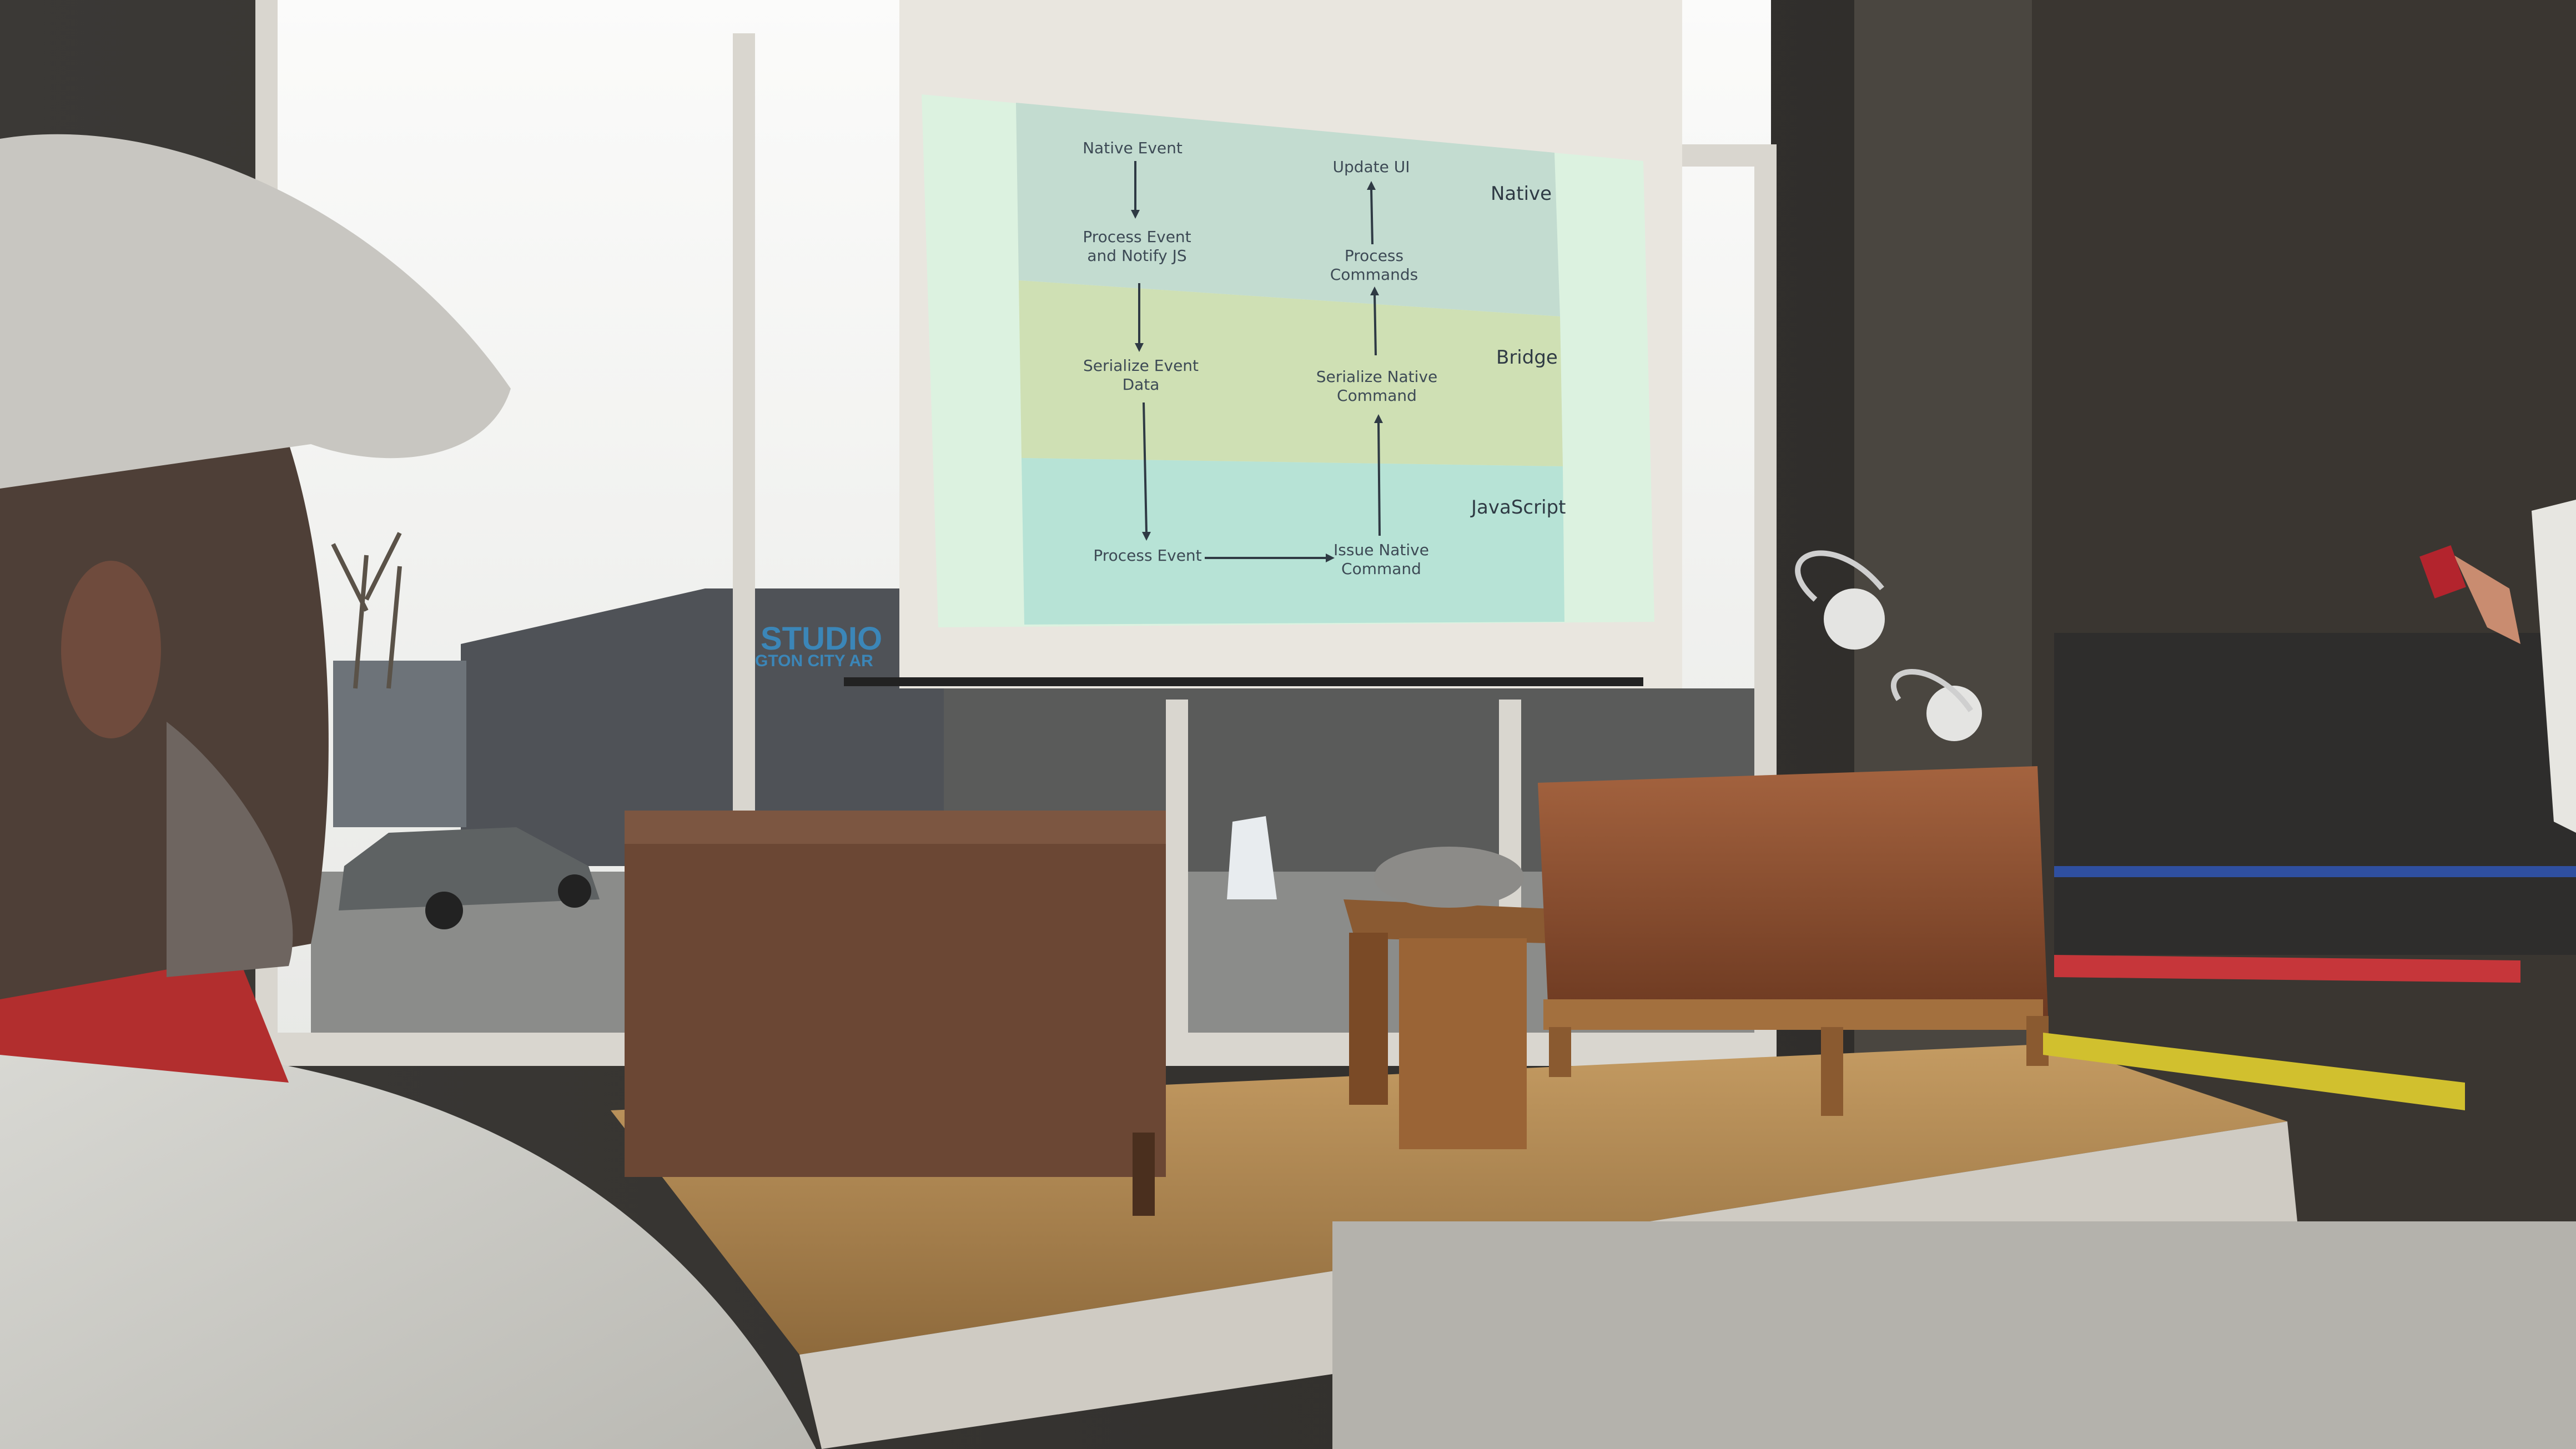 This screenshot has width=2576, height=1449. What do you see at coordinates (1377, 377) in the screenshot?
I see `step-serialize-native: Serialize Native` at bounding box center [1377, 377].